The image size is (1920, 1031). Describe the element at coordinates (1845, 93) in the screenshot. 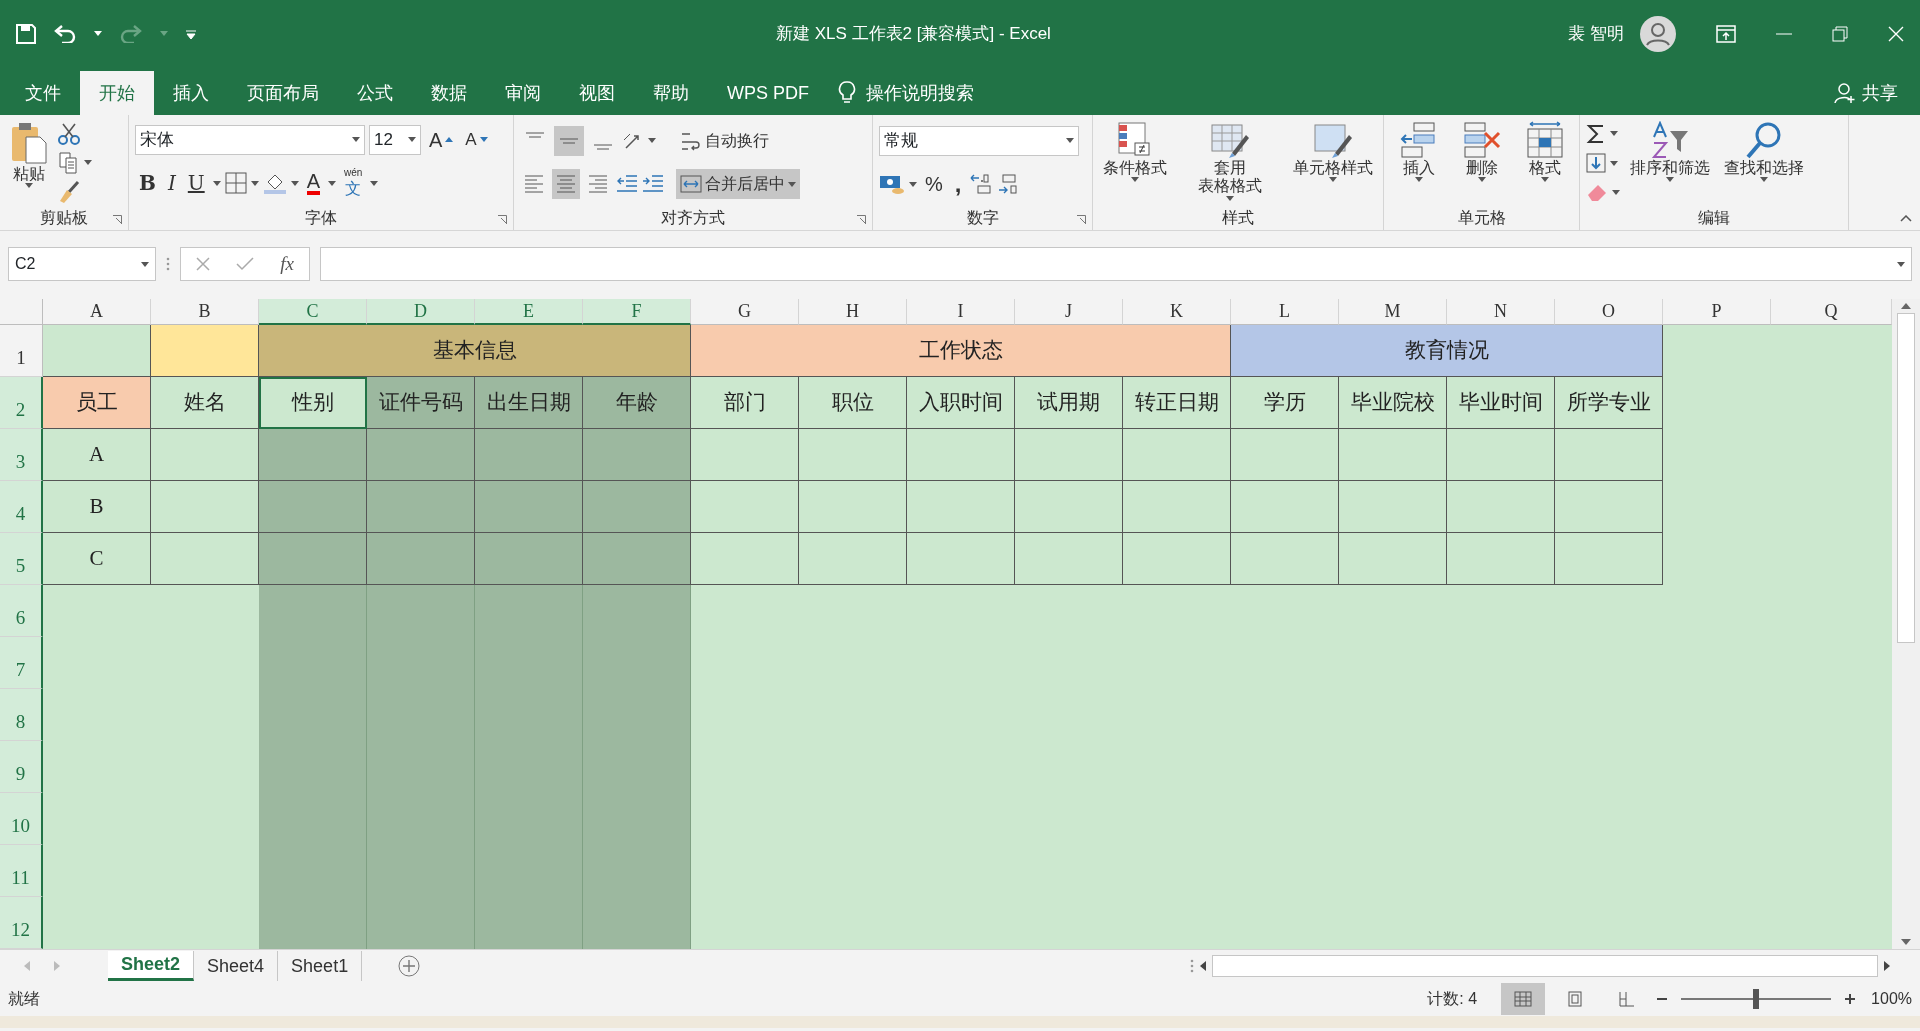

I see `person-icon` at that location.